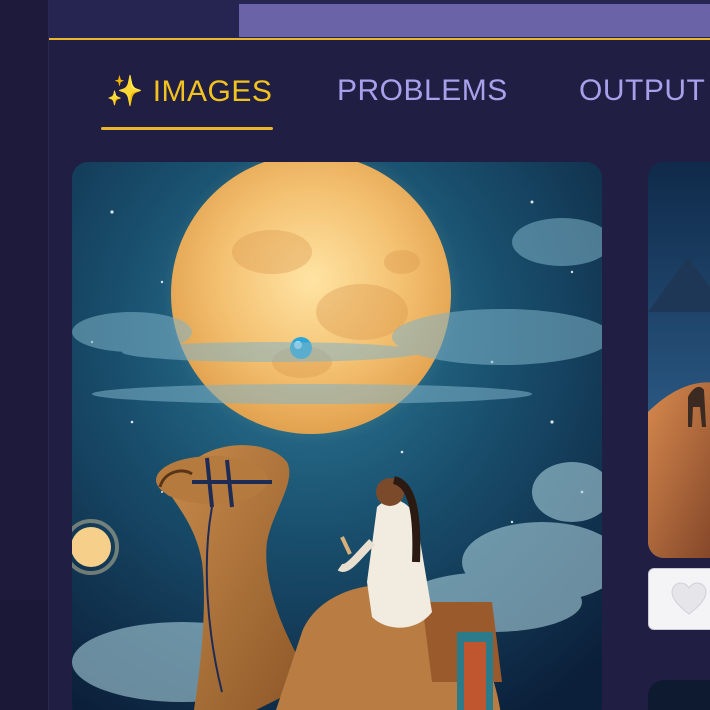 This screenshot has width=710, height=710. Describe the element at coordinates (187, 128) in the screenshot. I see `active-tab-indicator` at that location.